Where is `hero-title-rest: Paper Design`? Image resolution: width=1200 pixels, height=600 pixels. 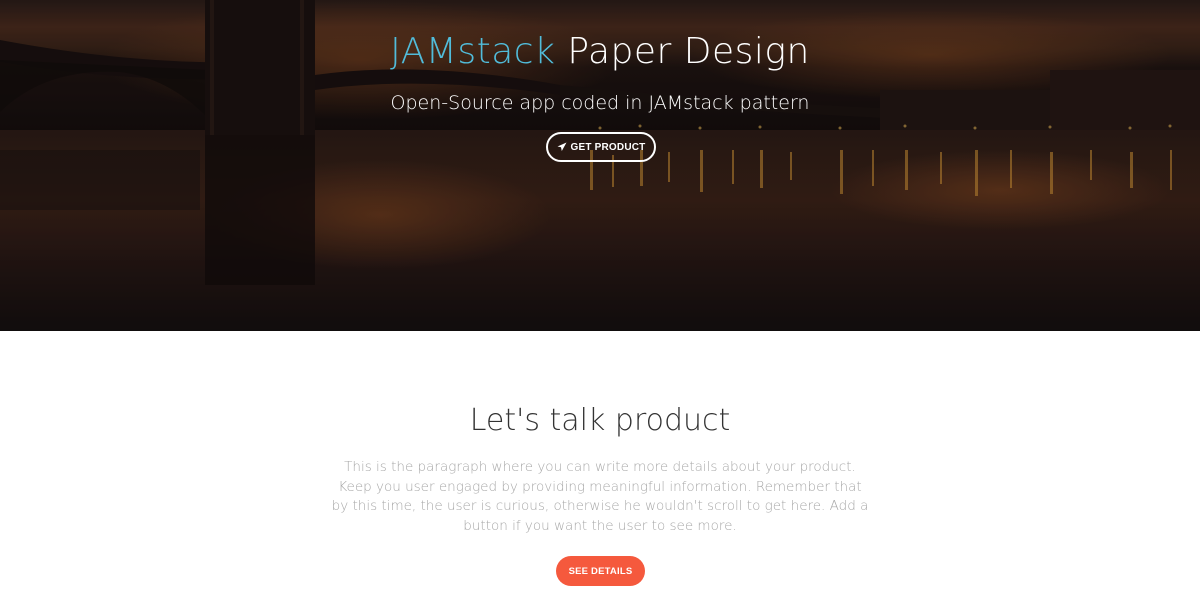 hero-title-rest: Paper Design is located at coordinates (682, 51).